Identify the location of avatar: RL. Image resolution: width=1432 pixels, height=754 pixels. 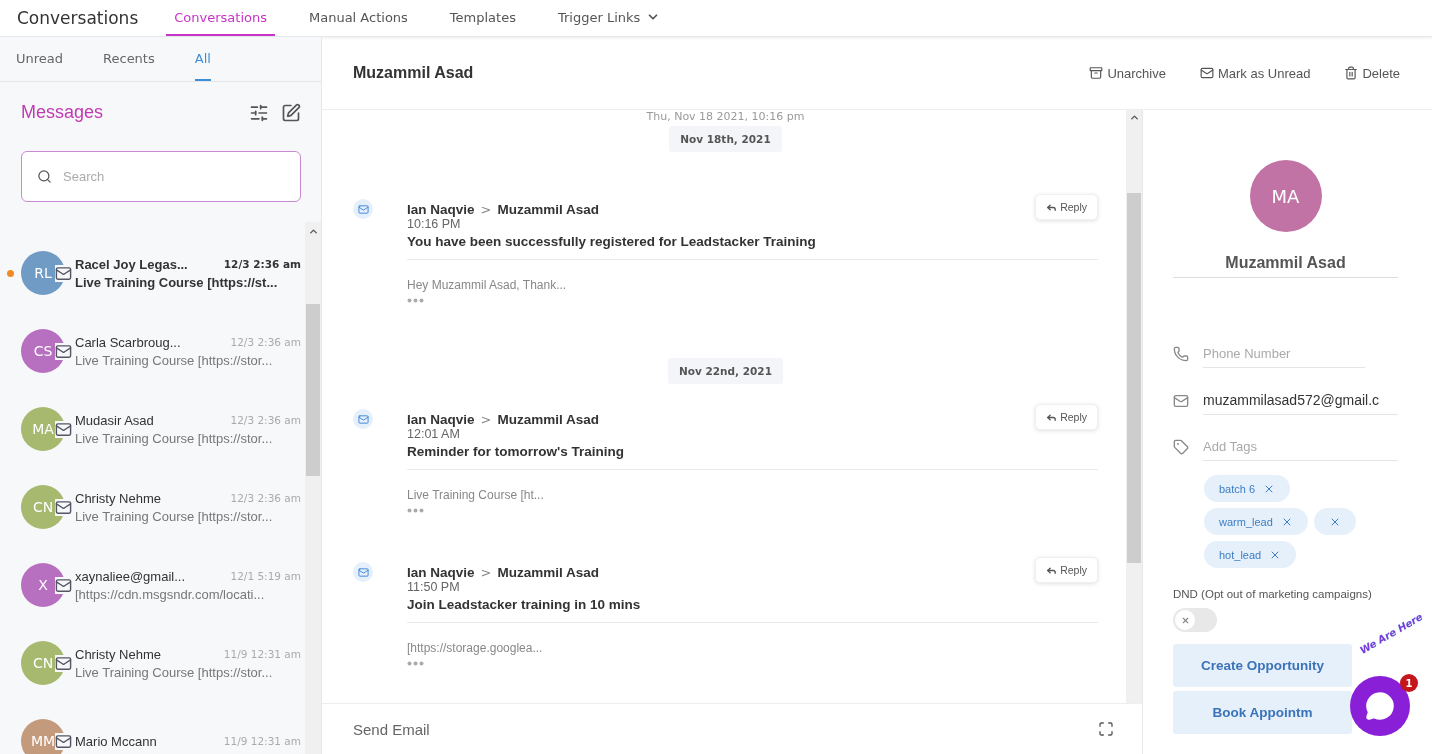
(43, 273).